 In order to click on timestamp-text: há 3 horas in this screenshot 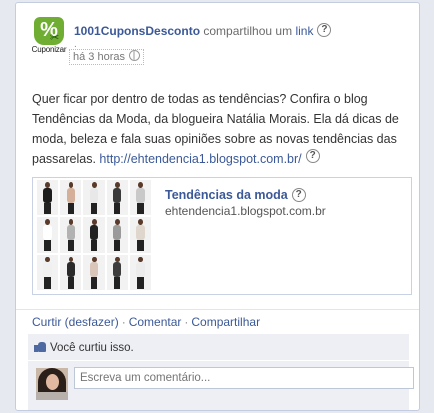, I will do `click(99, 57)`.